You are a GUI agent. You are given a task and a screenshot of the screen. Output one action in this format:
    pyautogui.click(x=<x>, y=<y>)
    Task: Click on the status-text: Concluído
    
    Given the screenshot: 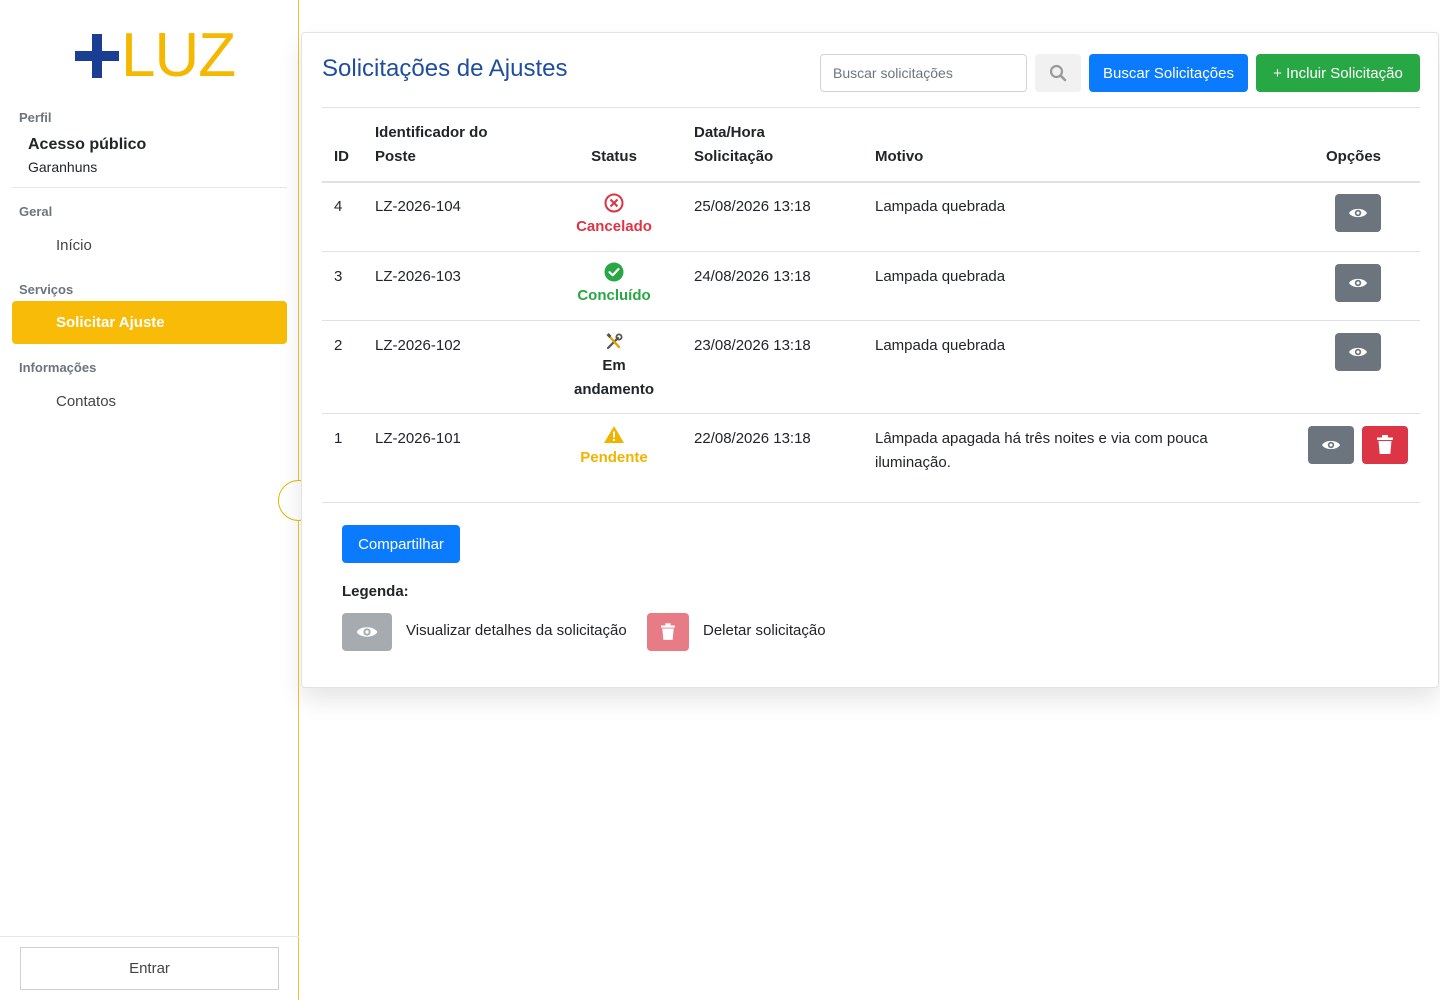 What is the action you would take?
    pyautogui.click(x=614, y=295)
    